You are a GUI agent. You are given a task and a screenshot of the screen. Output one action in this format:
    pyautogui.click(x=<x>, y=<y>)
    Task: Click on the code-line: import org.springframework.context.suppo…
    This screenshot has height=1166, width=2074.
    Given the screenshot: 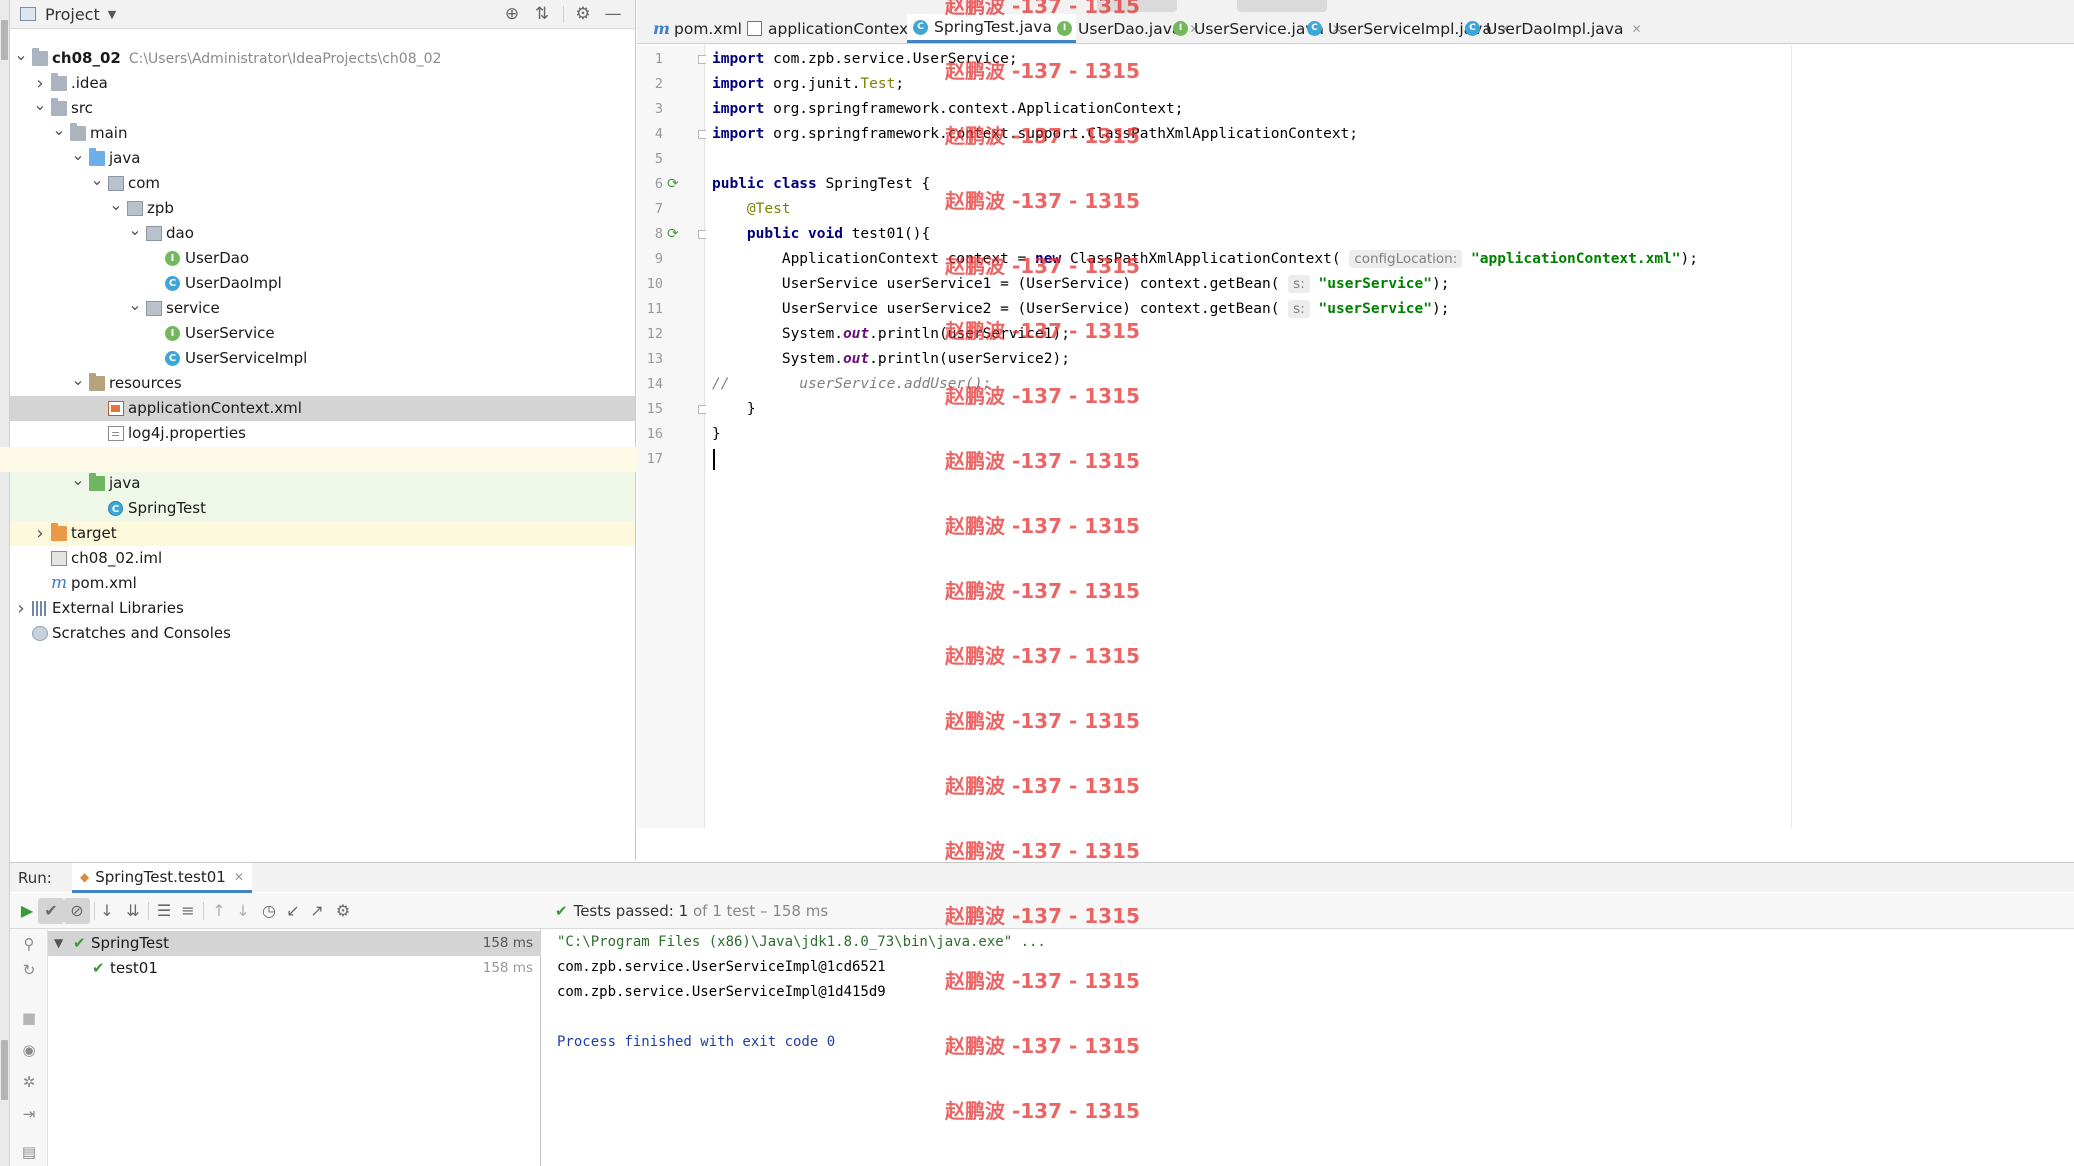 What is the action you would take?
    pyautogui.click(x=1035, y=134)
    